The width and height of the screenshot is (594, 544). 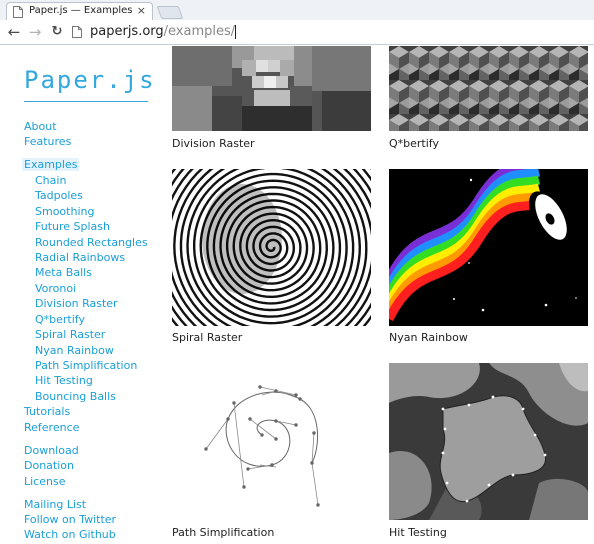 What do you see at coordinates (91, 242) in the screenshot?
I see `nav-example-rounded-rectangles: Rounded Rectangles` at bounding box center [91, 242].